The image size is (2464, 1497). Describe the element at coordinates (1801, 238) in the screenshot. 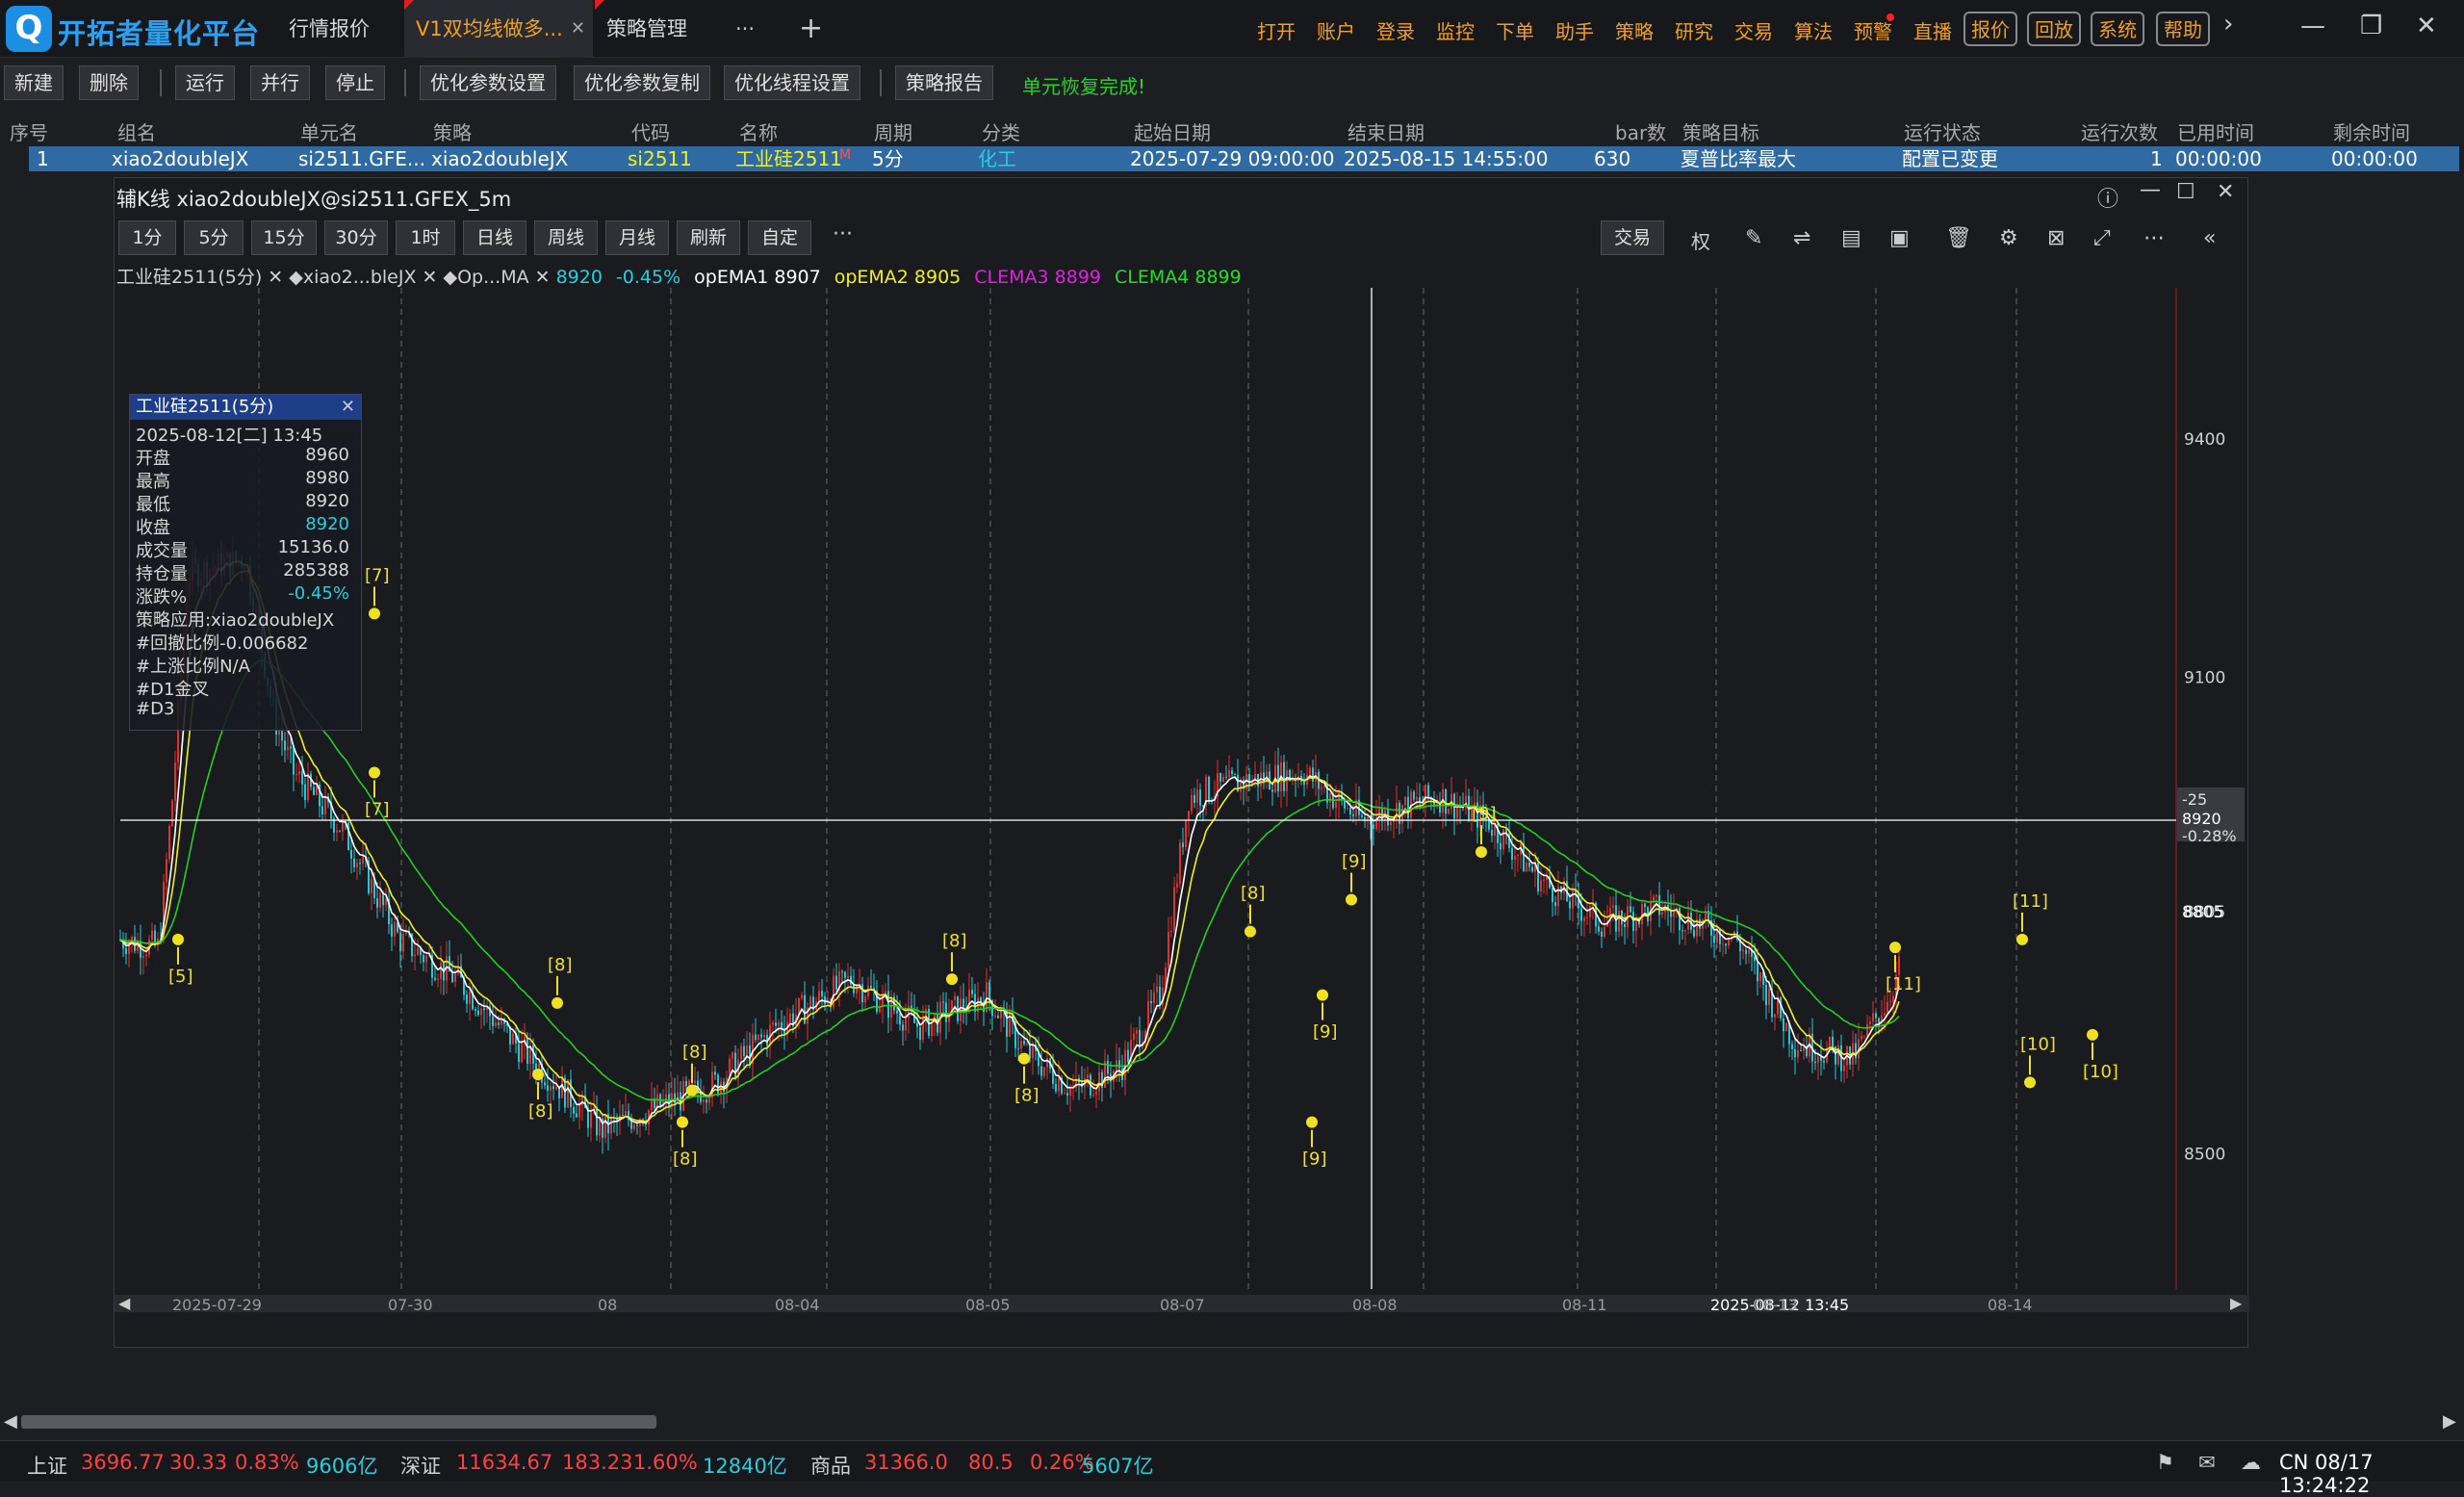

I see `indicator-icon: ⇌` at that location.